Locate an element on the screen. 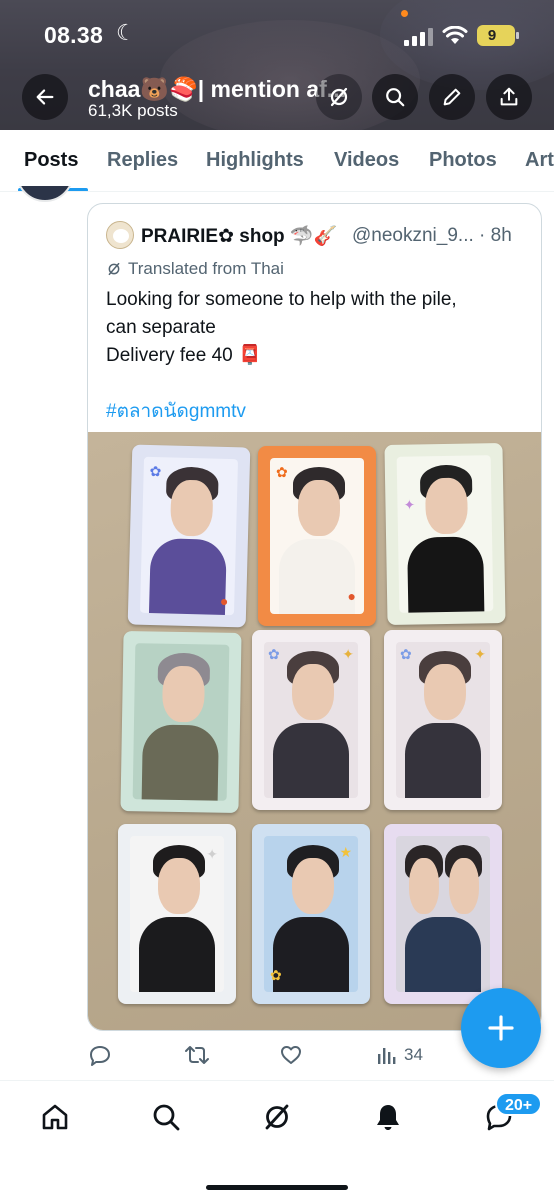 This screenshot has height=1199, width=554. tab-articles: Art is located at coordinates (539, 160).